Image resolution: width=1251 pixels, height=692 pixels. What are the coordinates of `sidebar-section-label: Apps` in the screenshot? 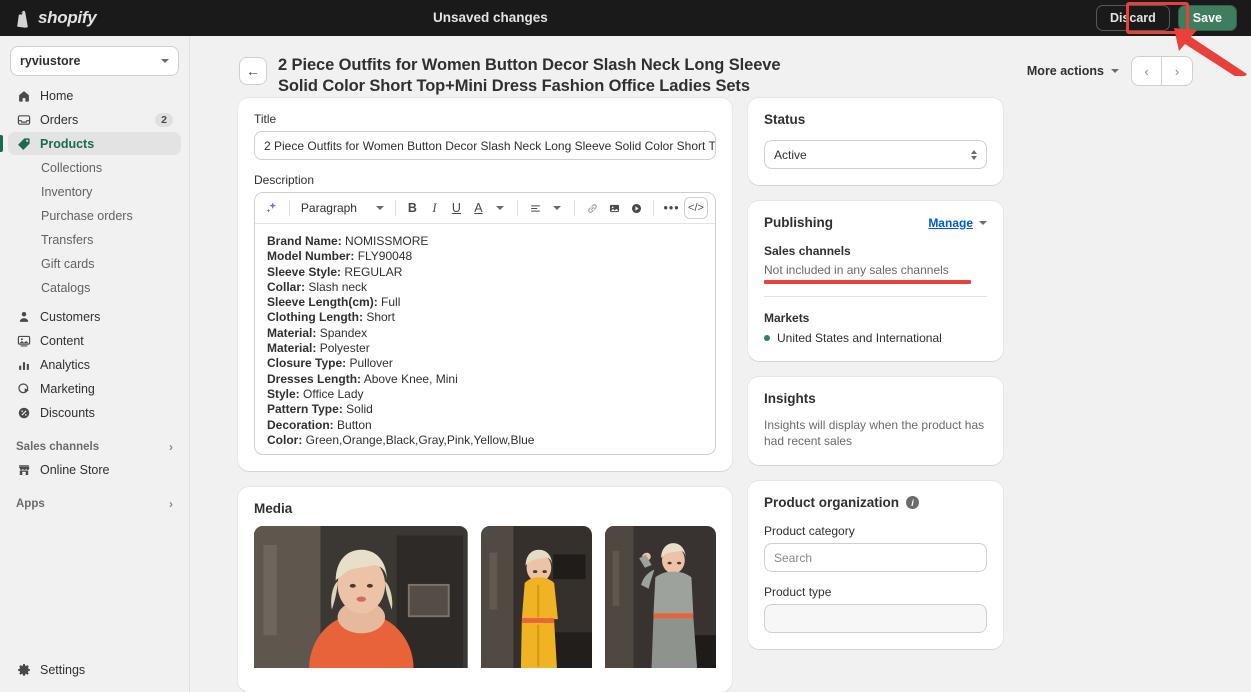 It's located at (30, 504).